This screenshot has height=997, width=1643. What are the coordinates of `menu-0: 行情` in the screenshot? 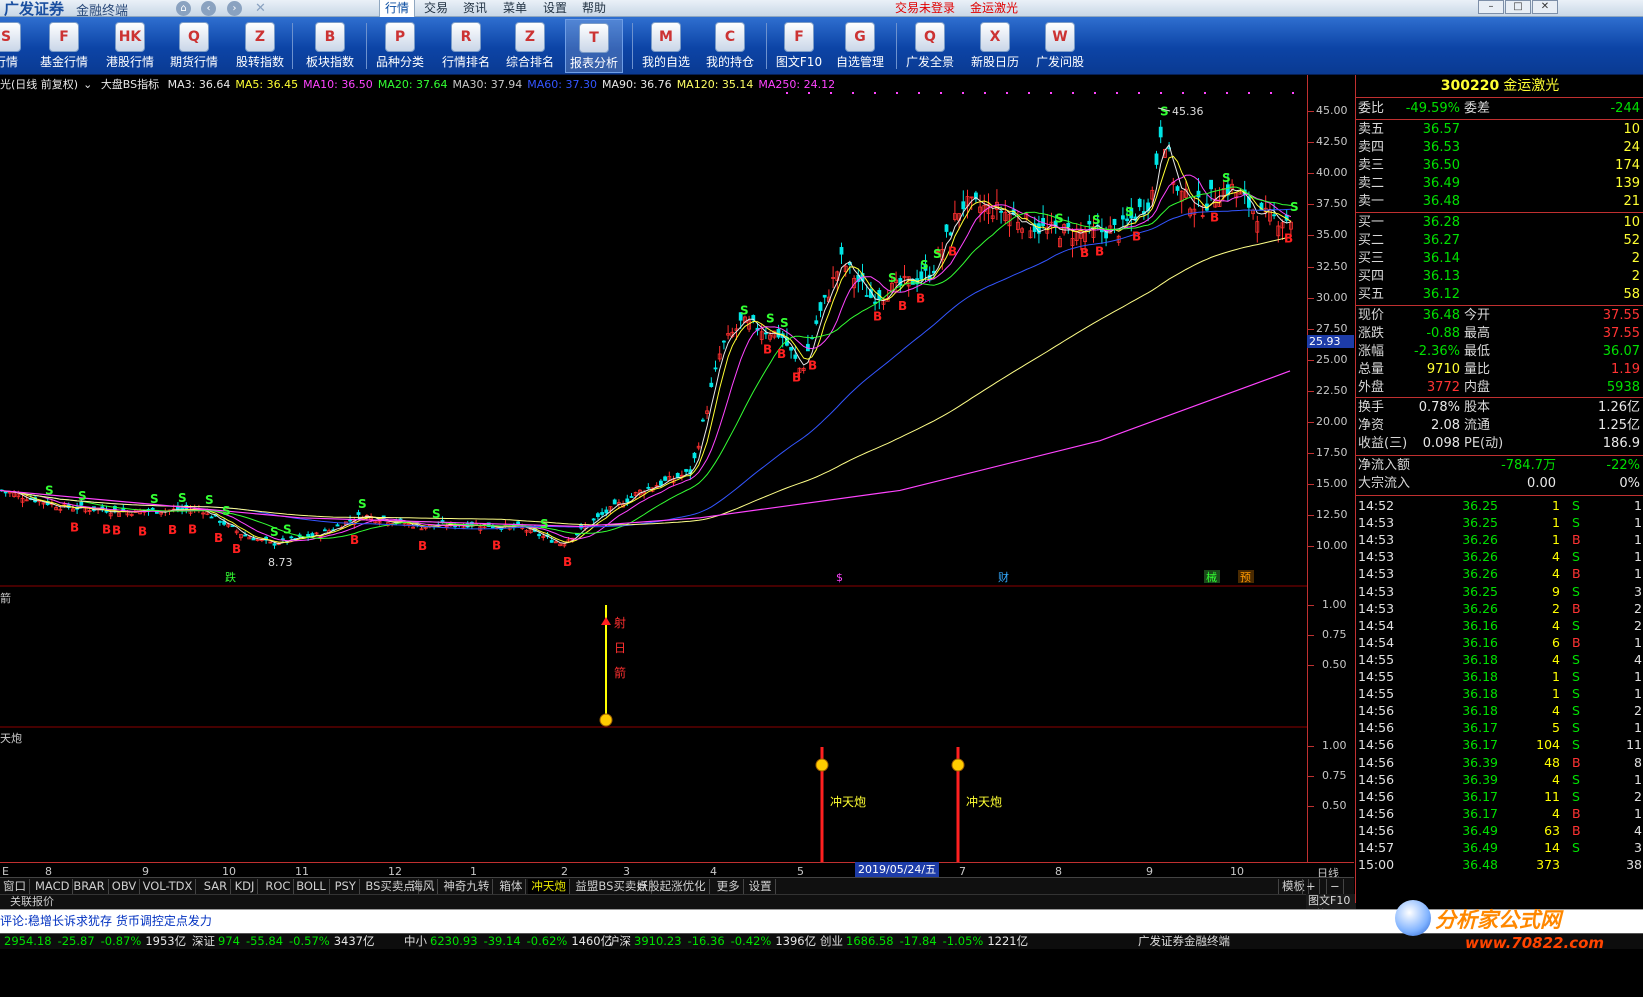 It's located at (397, 9).